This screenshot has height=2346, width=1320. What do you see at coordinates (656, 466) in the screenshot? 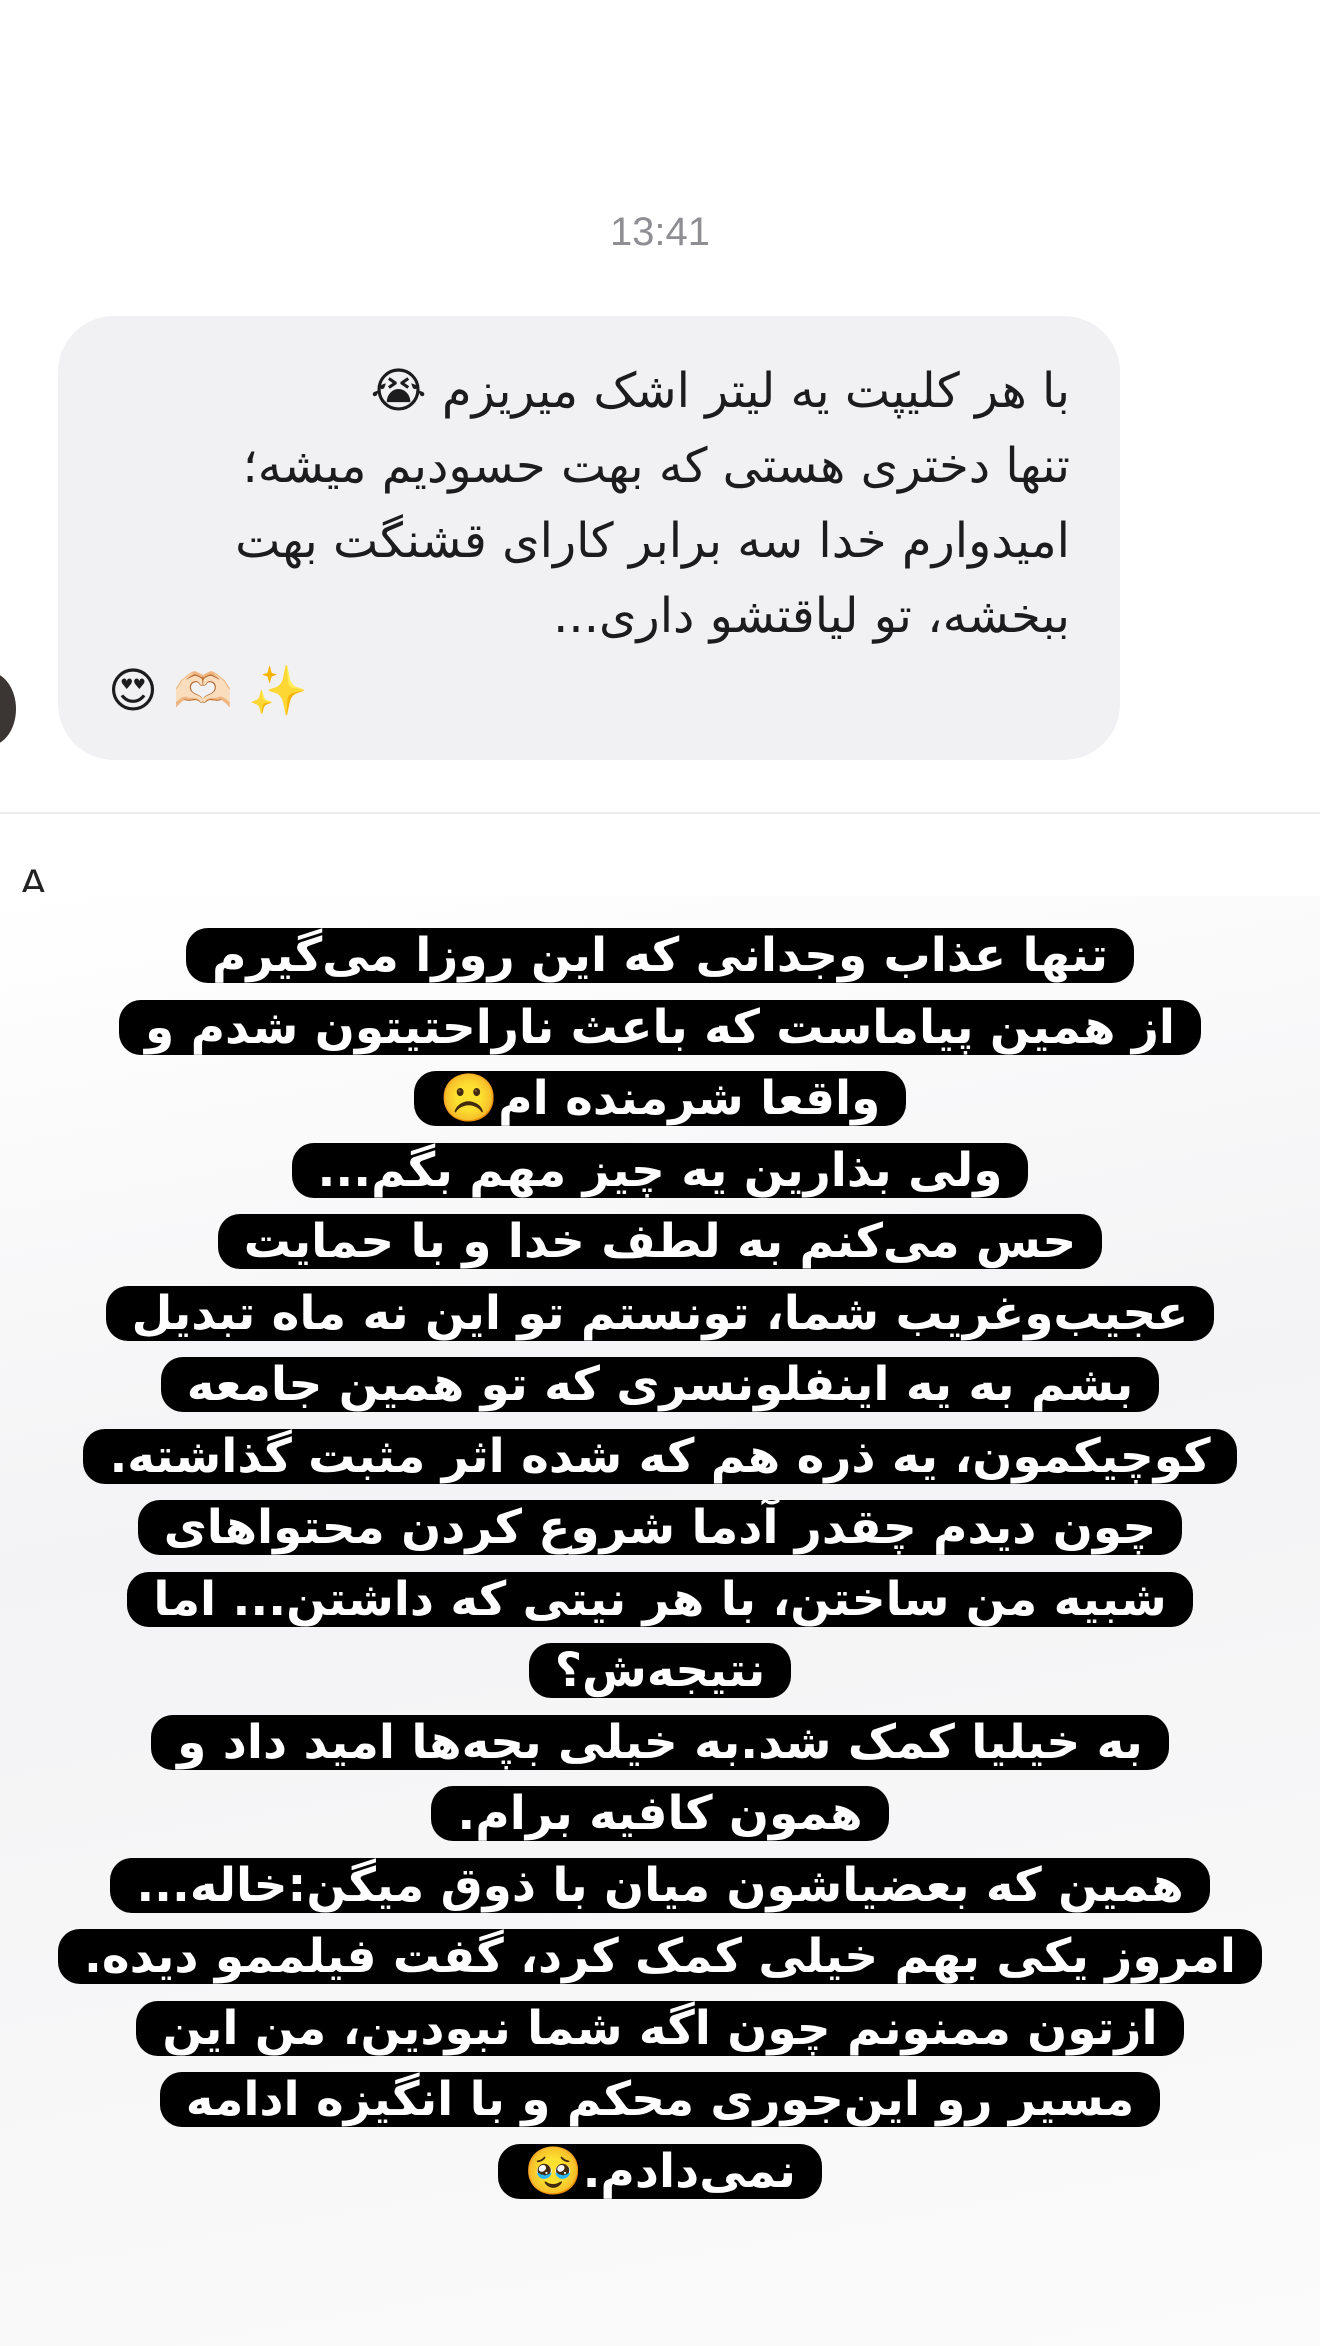
I see `message-line: تنها دختری هستی که بهت حسودیم میشه؛` at bounding box center [656, 466].